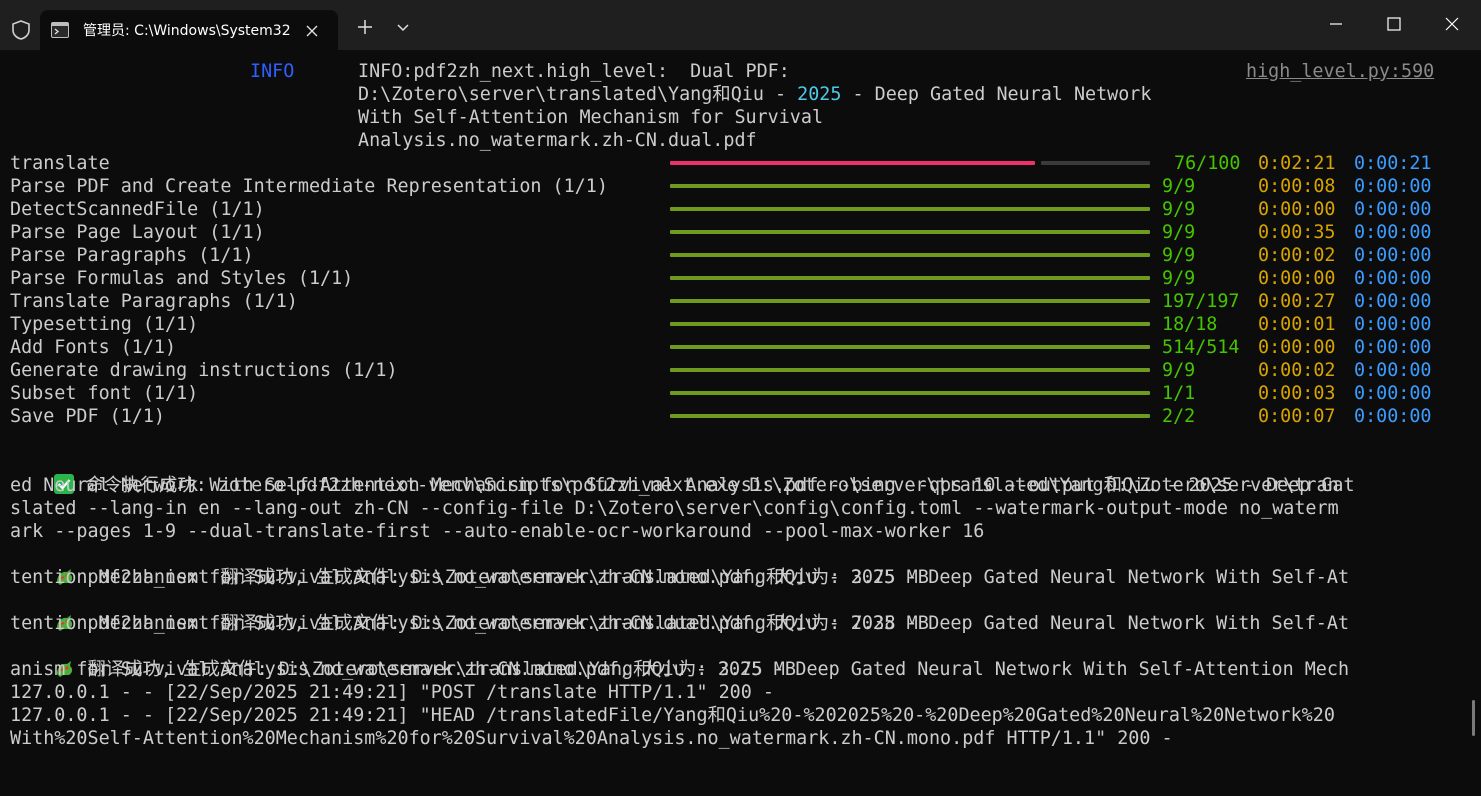 The height and width of the screenshot is (796, 1481). I want to click on progress-label: Typesetting (1/1), so click(104, 324).